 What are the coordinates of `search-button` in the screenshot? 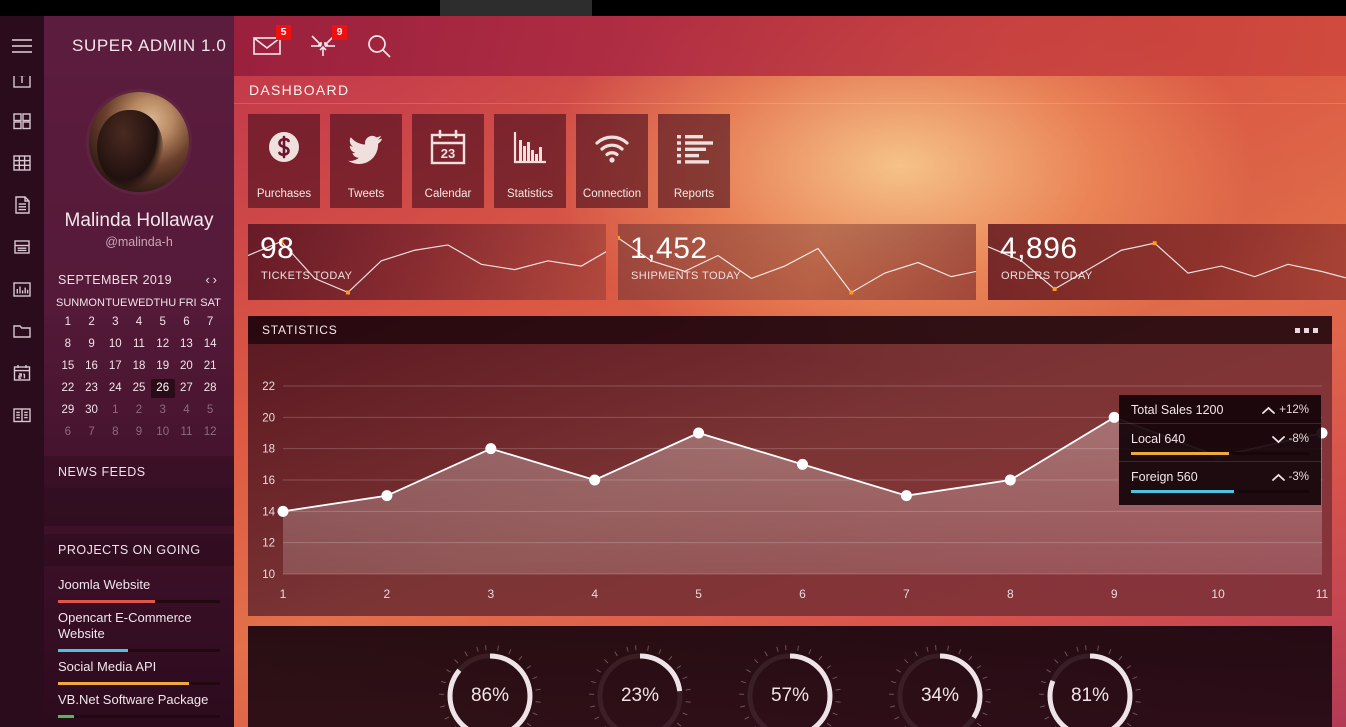 It's located at (379, 46).